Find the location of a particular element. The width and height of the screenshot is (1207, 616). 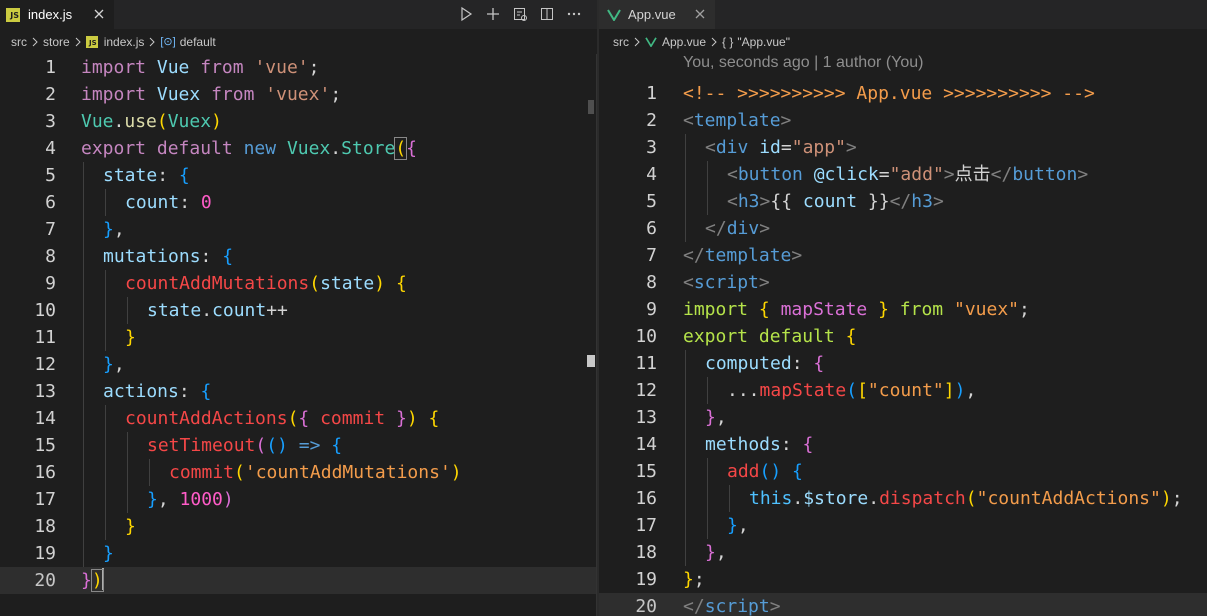

code-line: 12 }, is located at coordinates (298, 364).